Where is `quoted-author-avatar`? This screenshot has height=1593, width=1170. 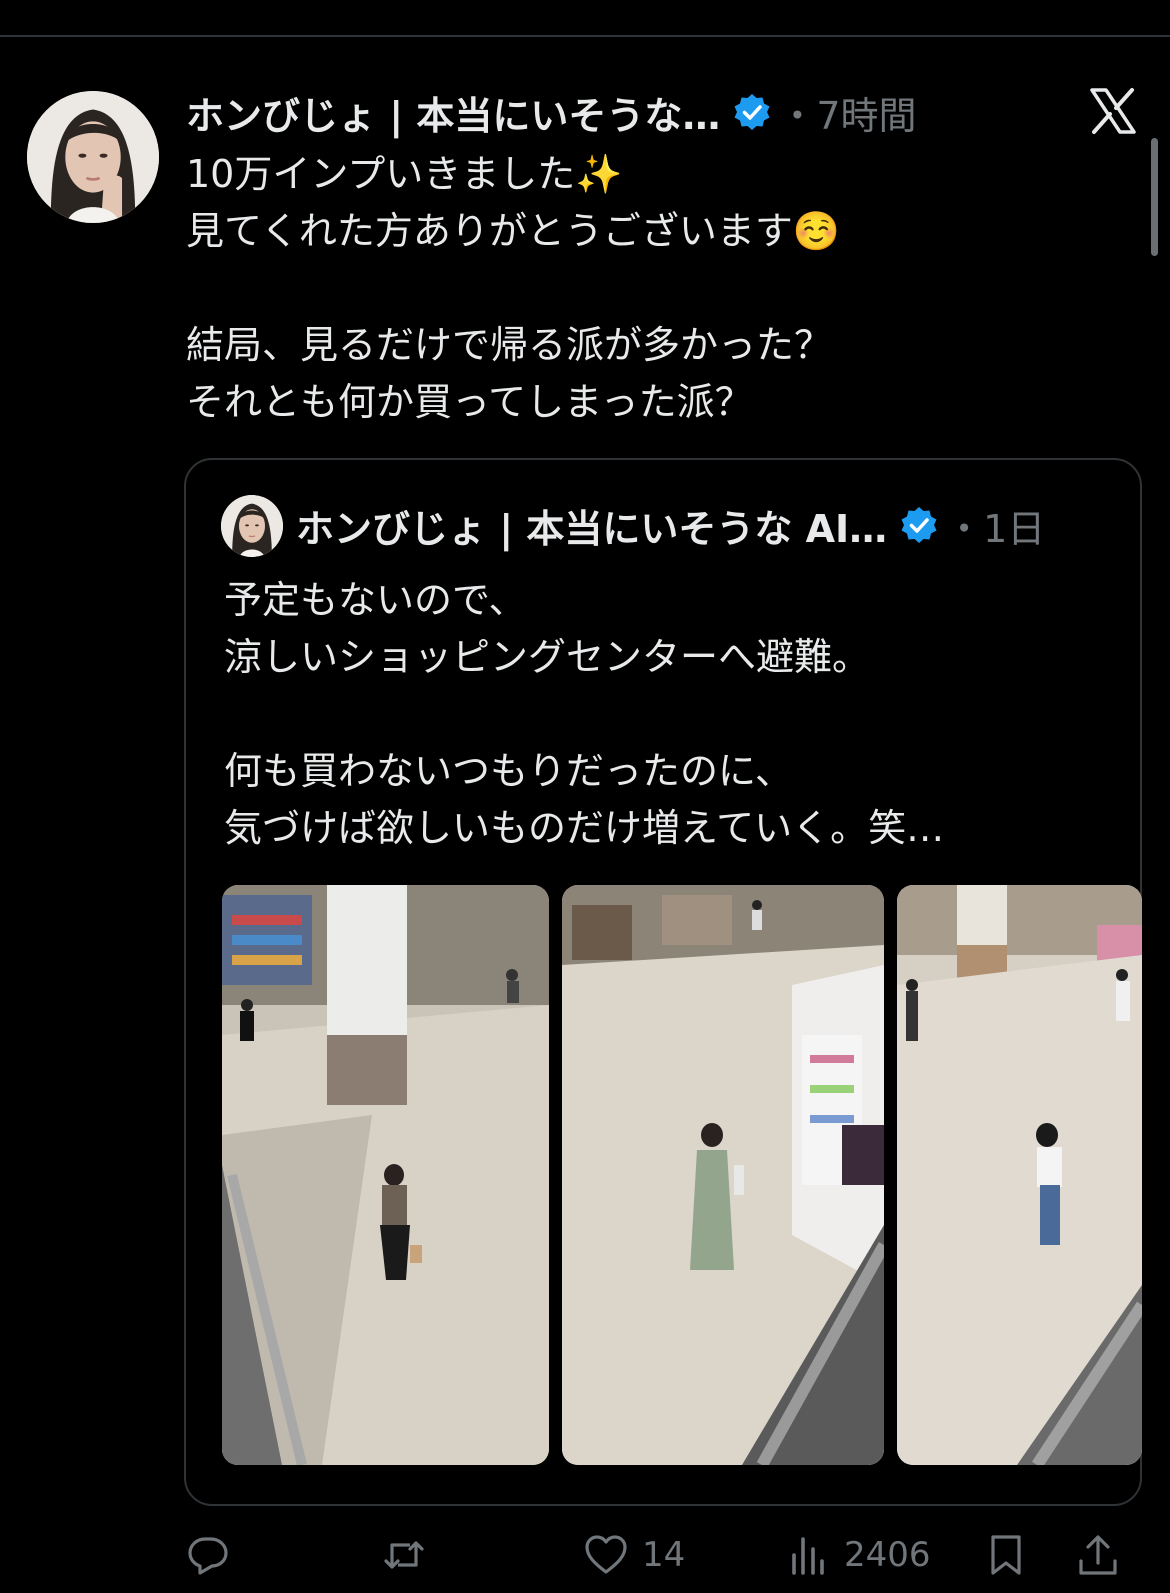
quoted-author-avatar is located at coordinates (252, 526).